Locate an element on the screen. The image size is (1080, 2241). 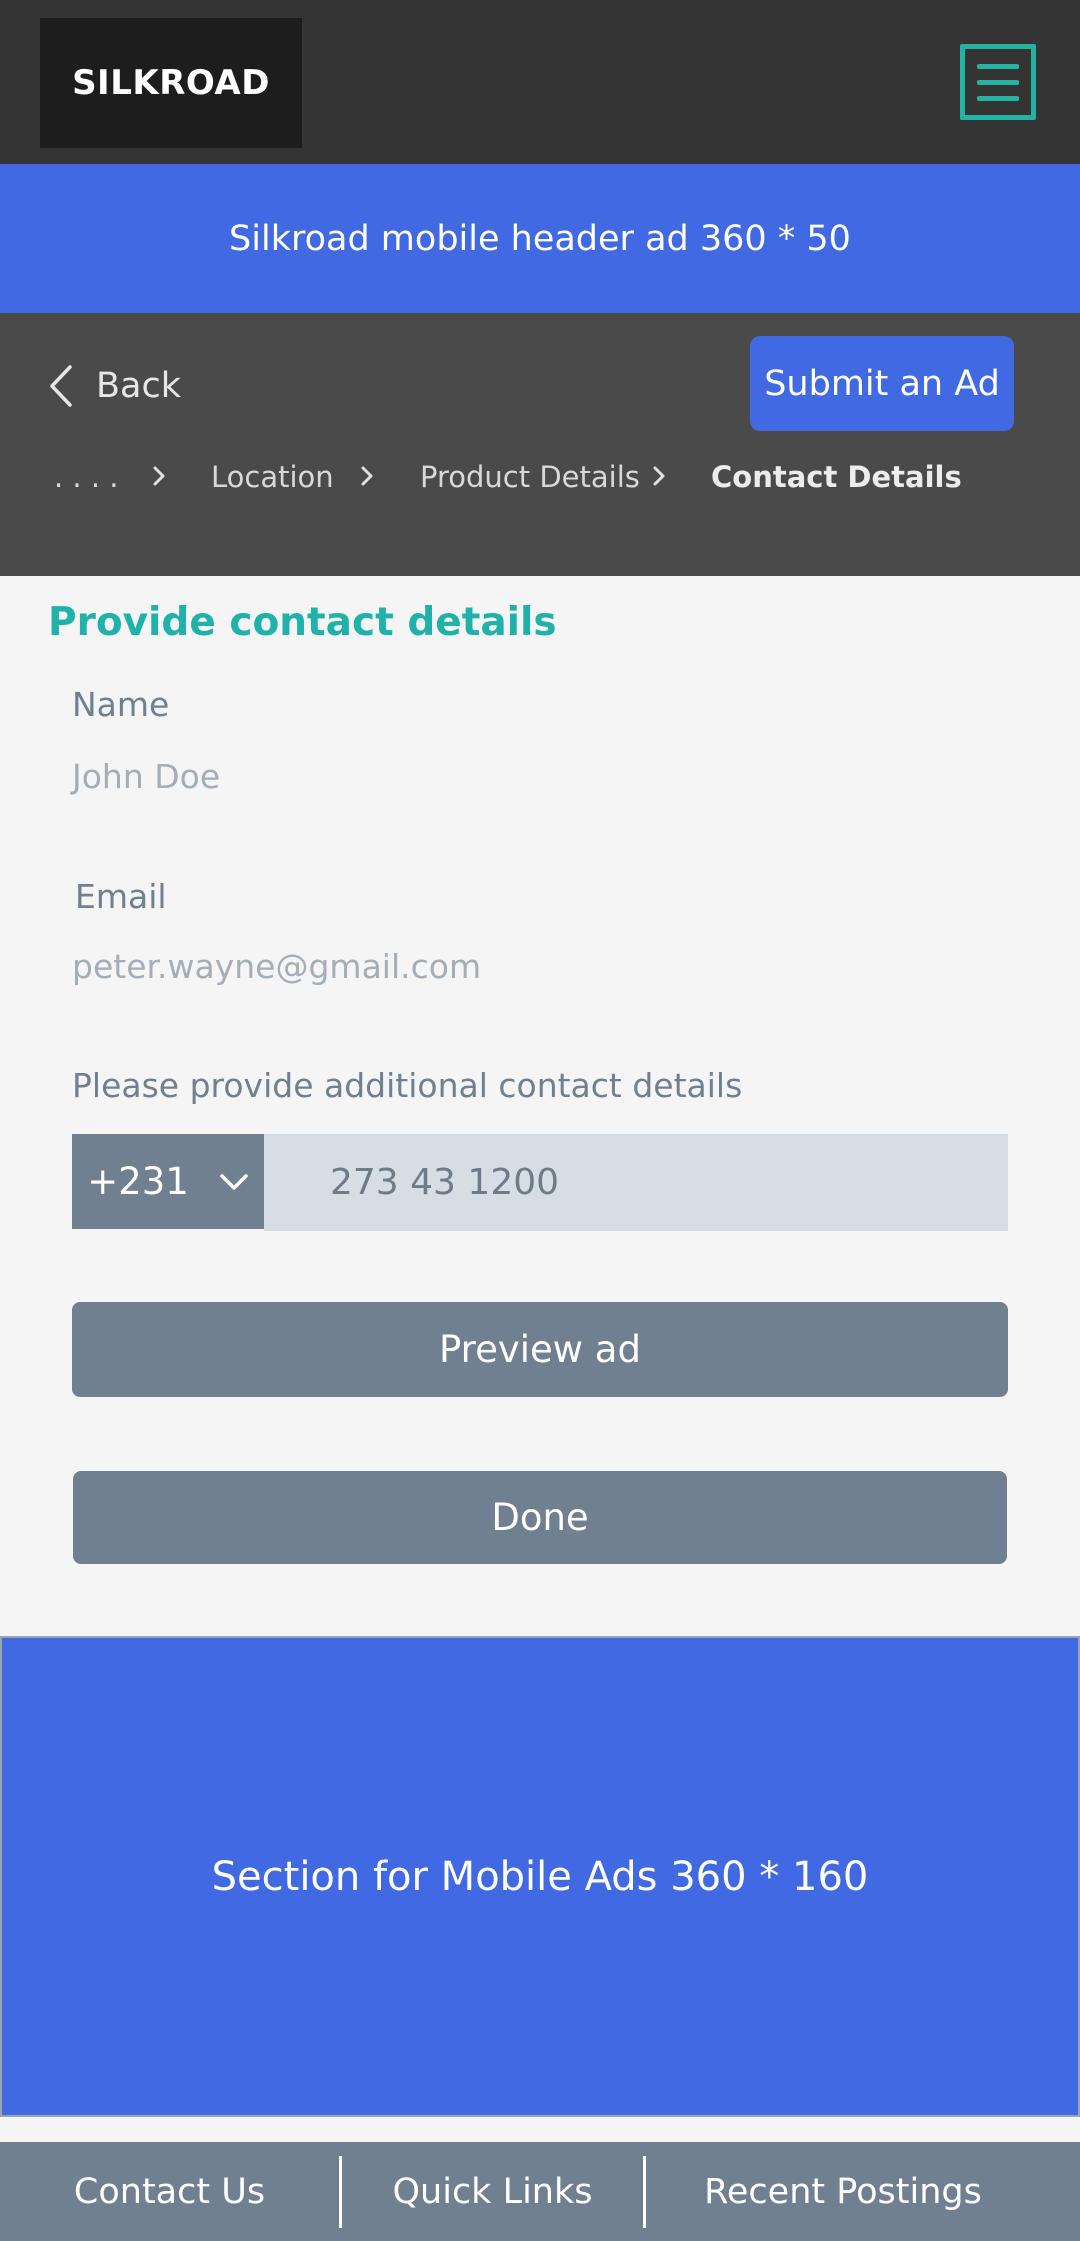
mobile-ads-text: Section for Mobile Ads 360 * 160 is located at coordinates (540, 1876).